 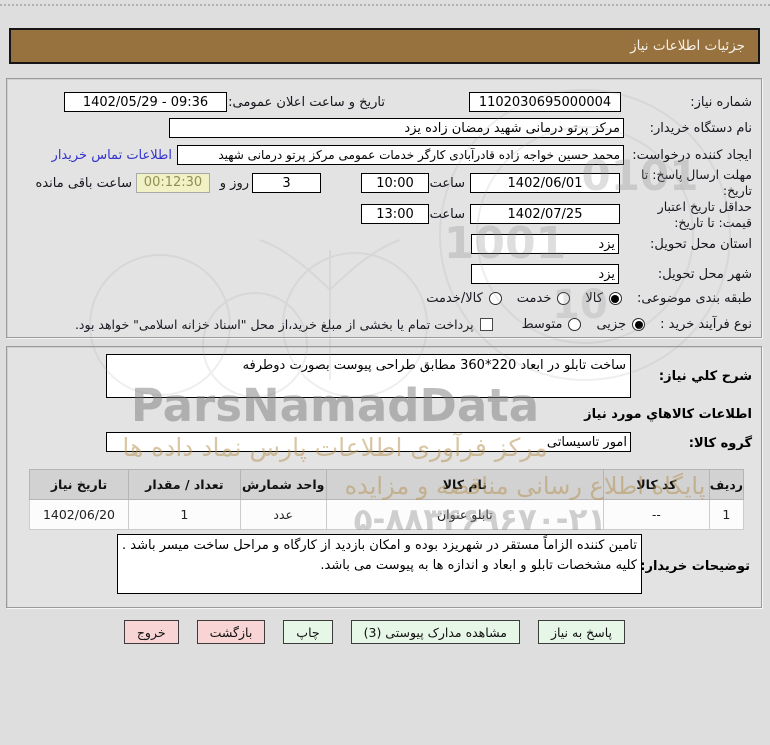 What do you see at coordinates (564, 298) in the screenshot?
I see `radio-service-icon` at bounding box center [564, 298].